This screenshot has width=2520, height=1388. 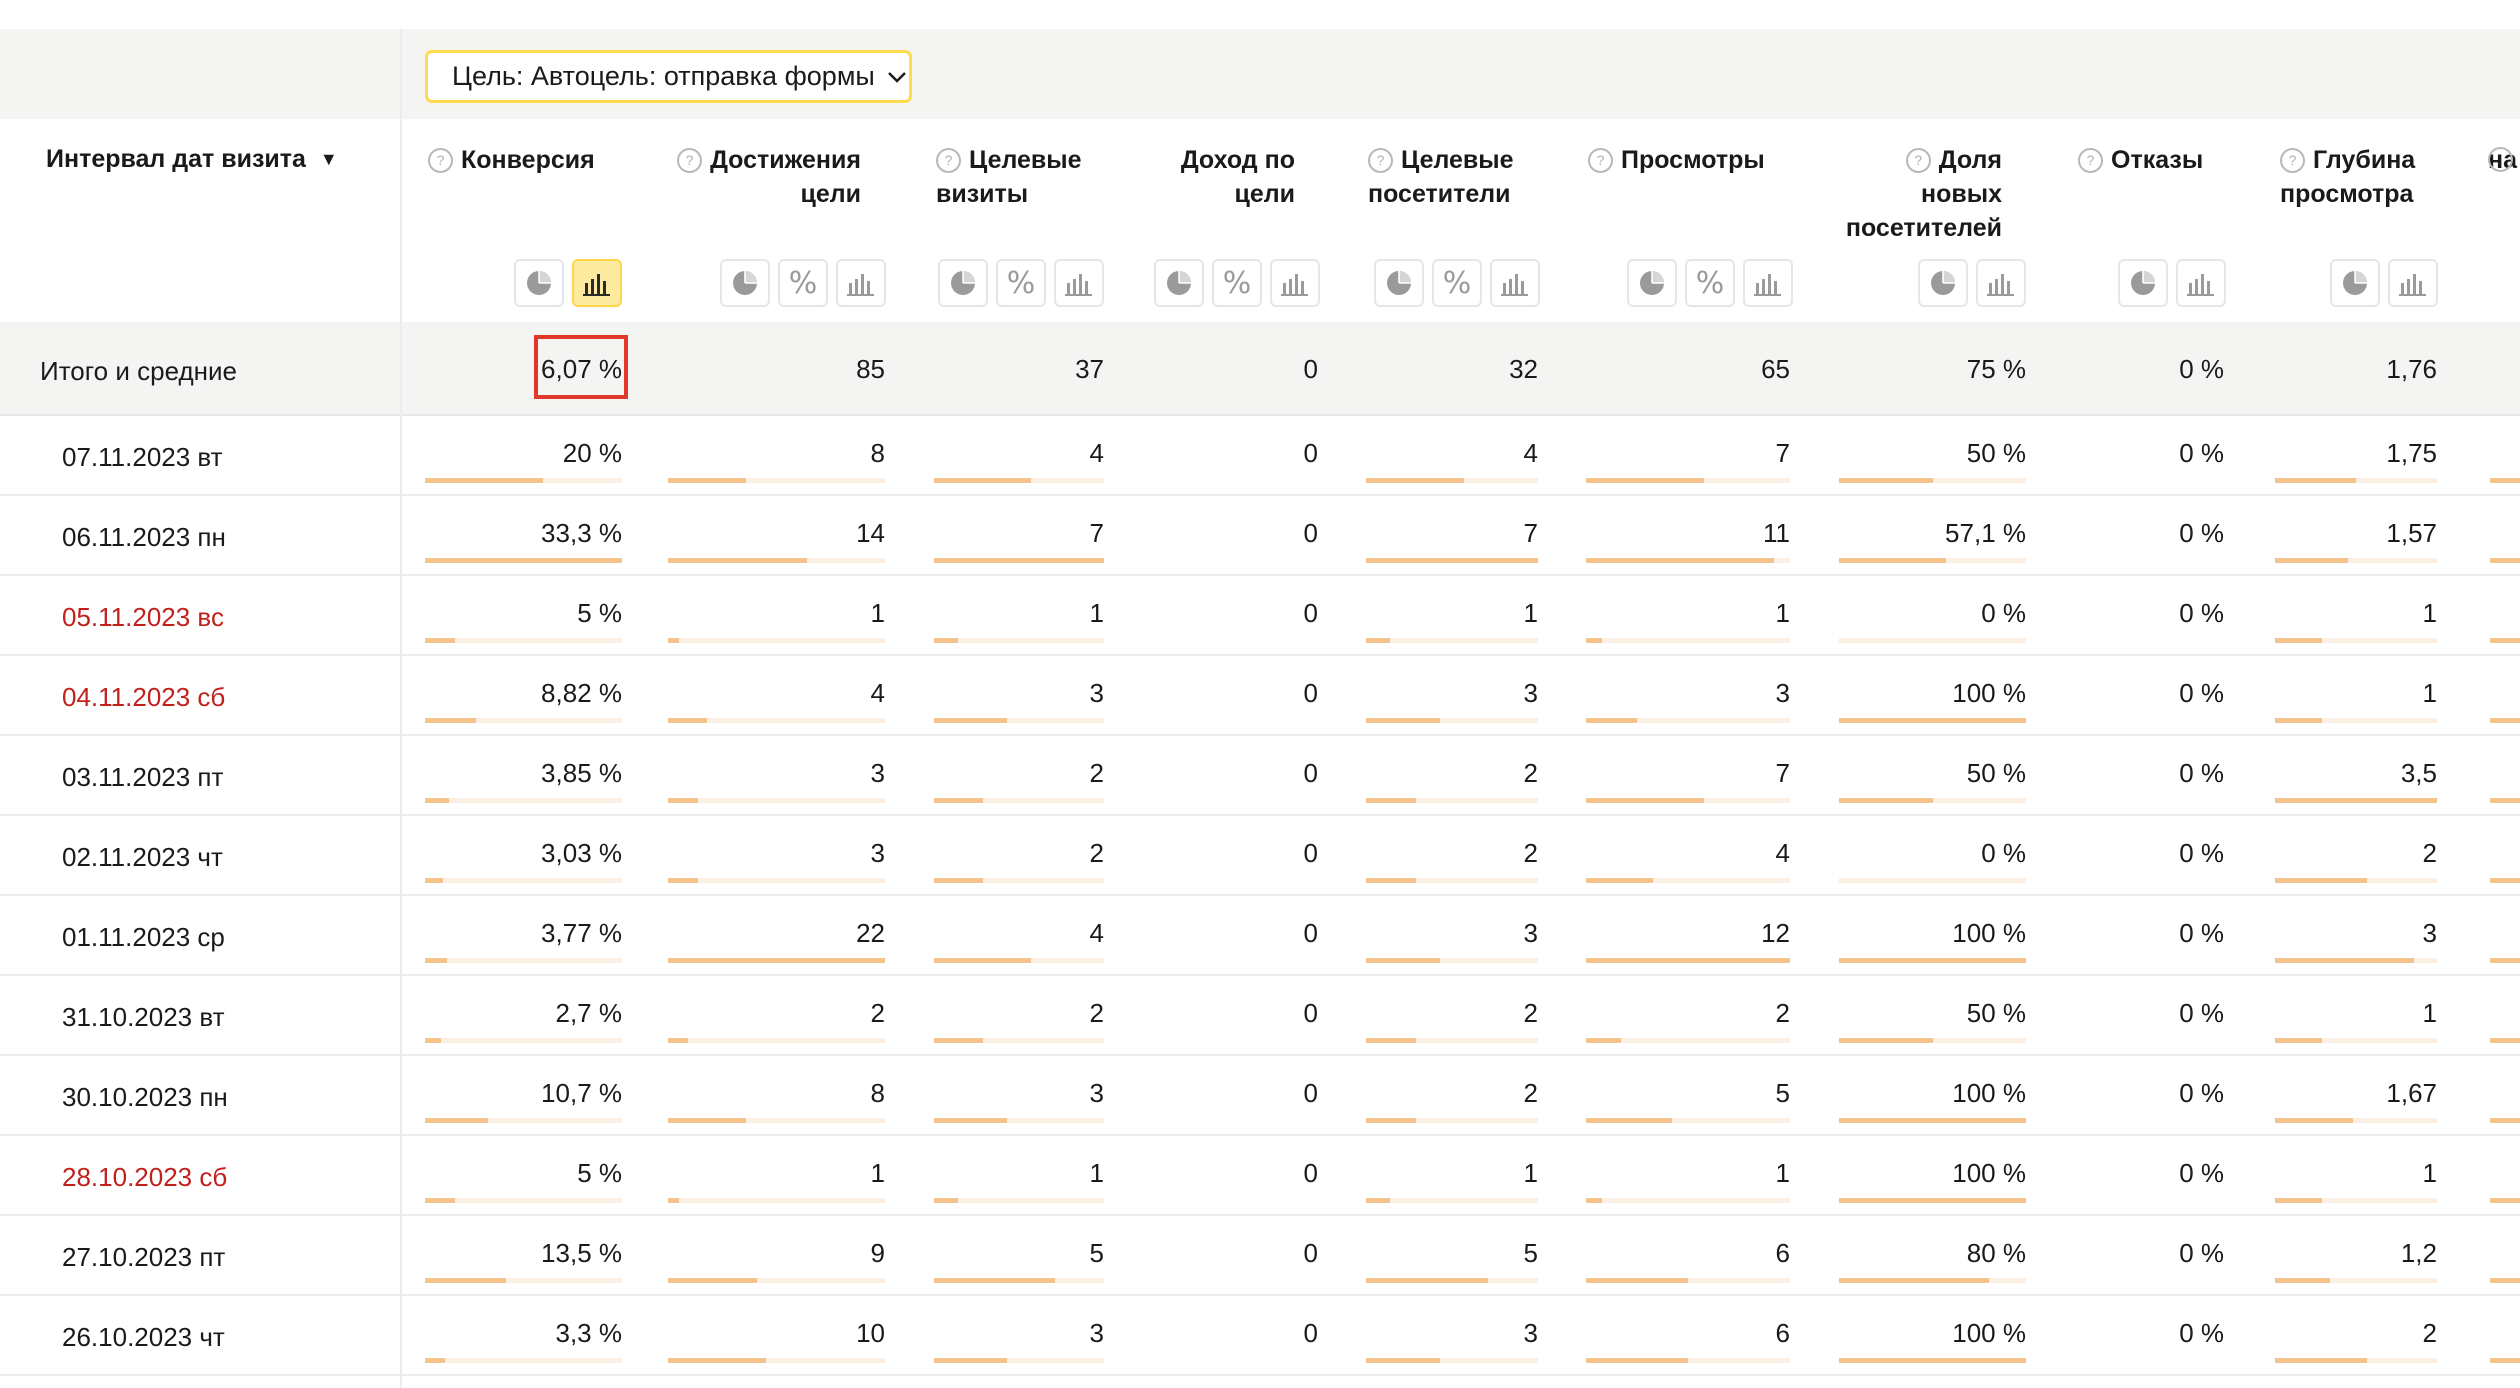 I want to click on column-header-newshare: ? Доля новых посетителей, so click(x=1921, y=194).